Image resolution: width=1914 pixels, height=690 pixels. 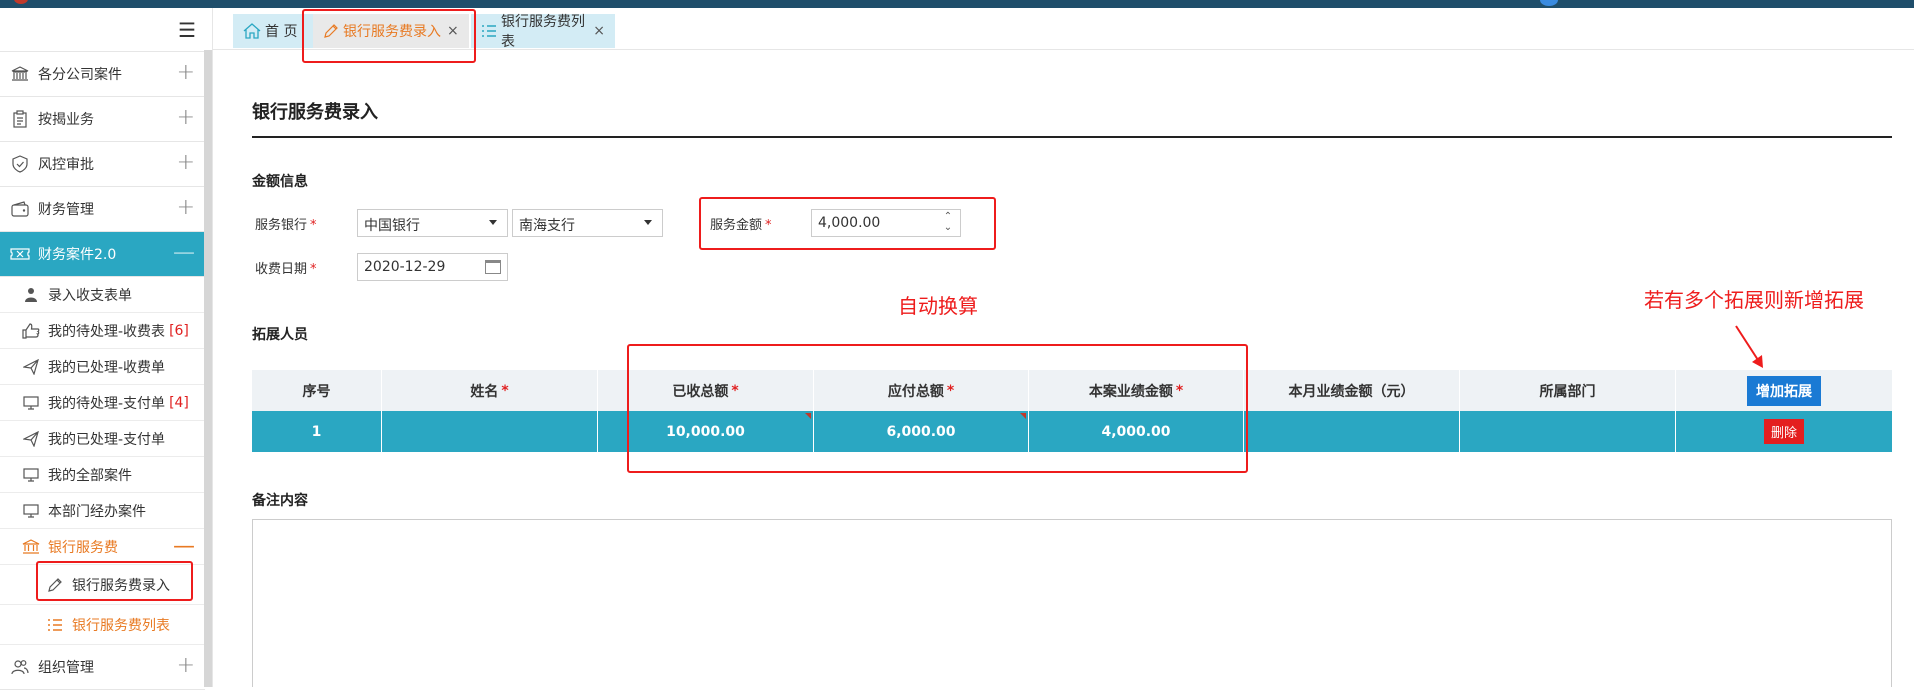 What do you see at coordinates (77, 255) in the screenshot?
I see `sidebar-item-label: 财务案件2.0` at bounding box center [77, 255].